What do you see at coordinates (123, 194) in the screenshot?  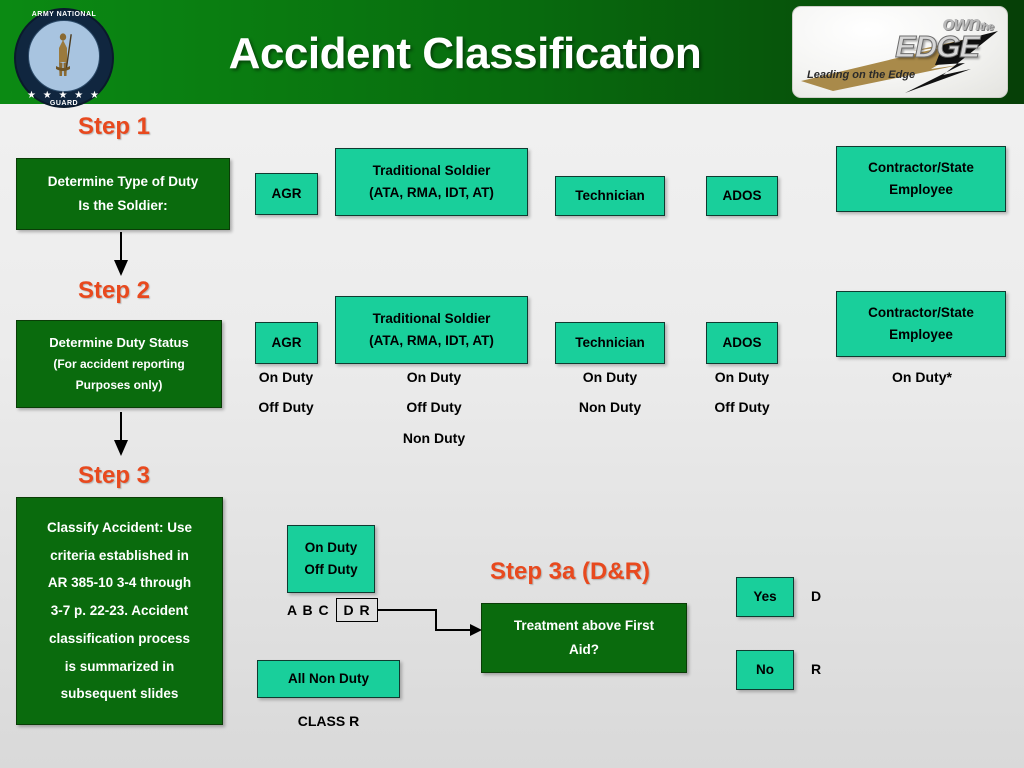 I see `step-1-prompt-box: Determine Type of Duty Is the Soldier:` at bounding box center [123, 194].